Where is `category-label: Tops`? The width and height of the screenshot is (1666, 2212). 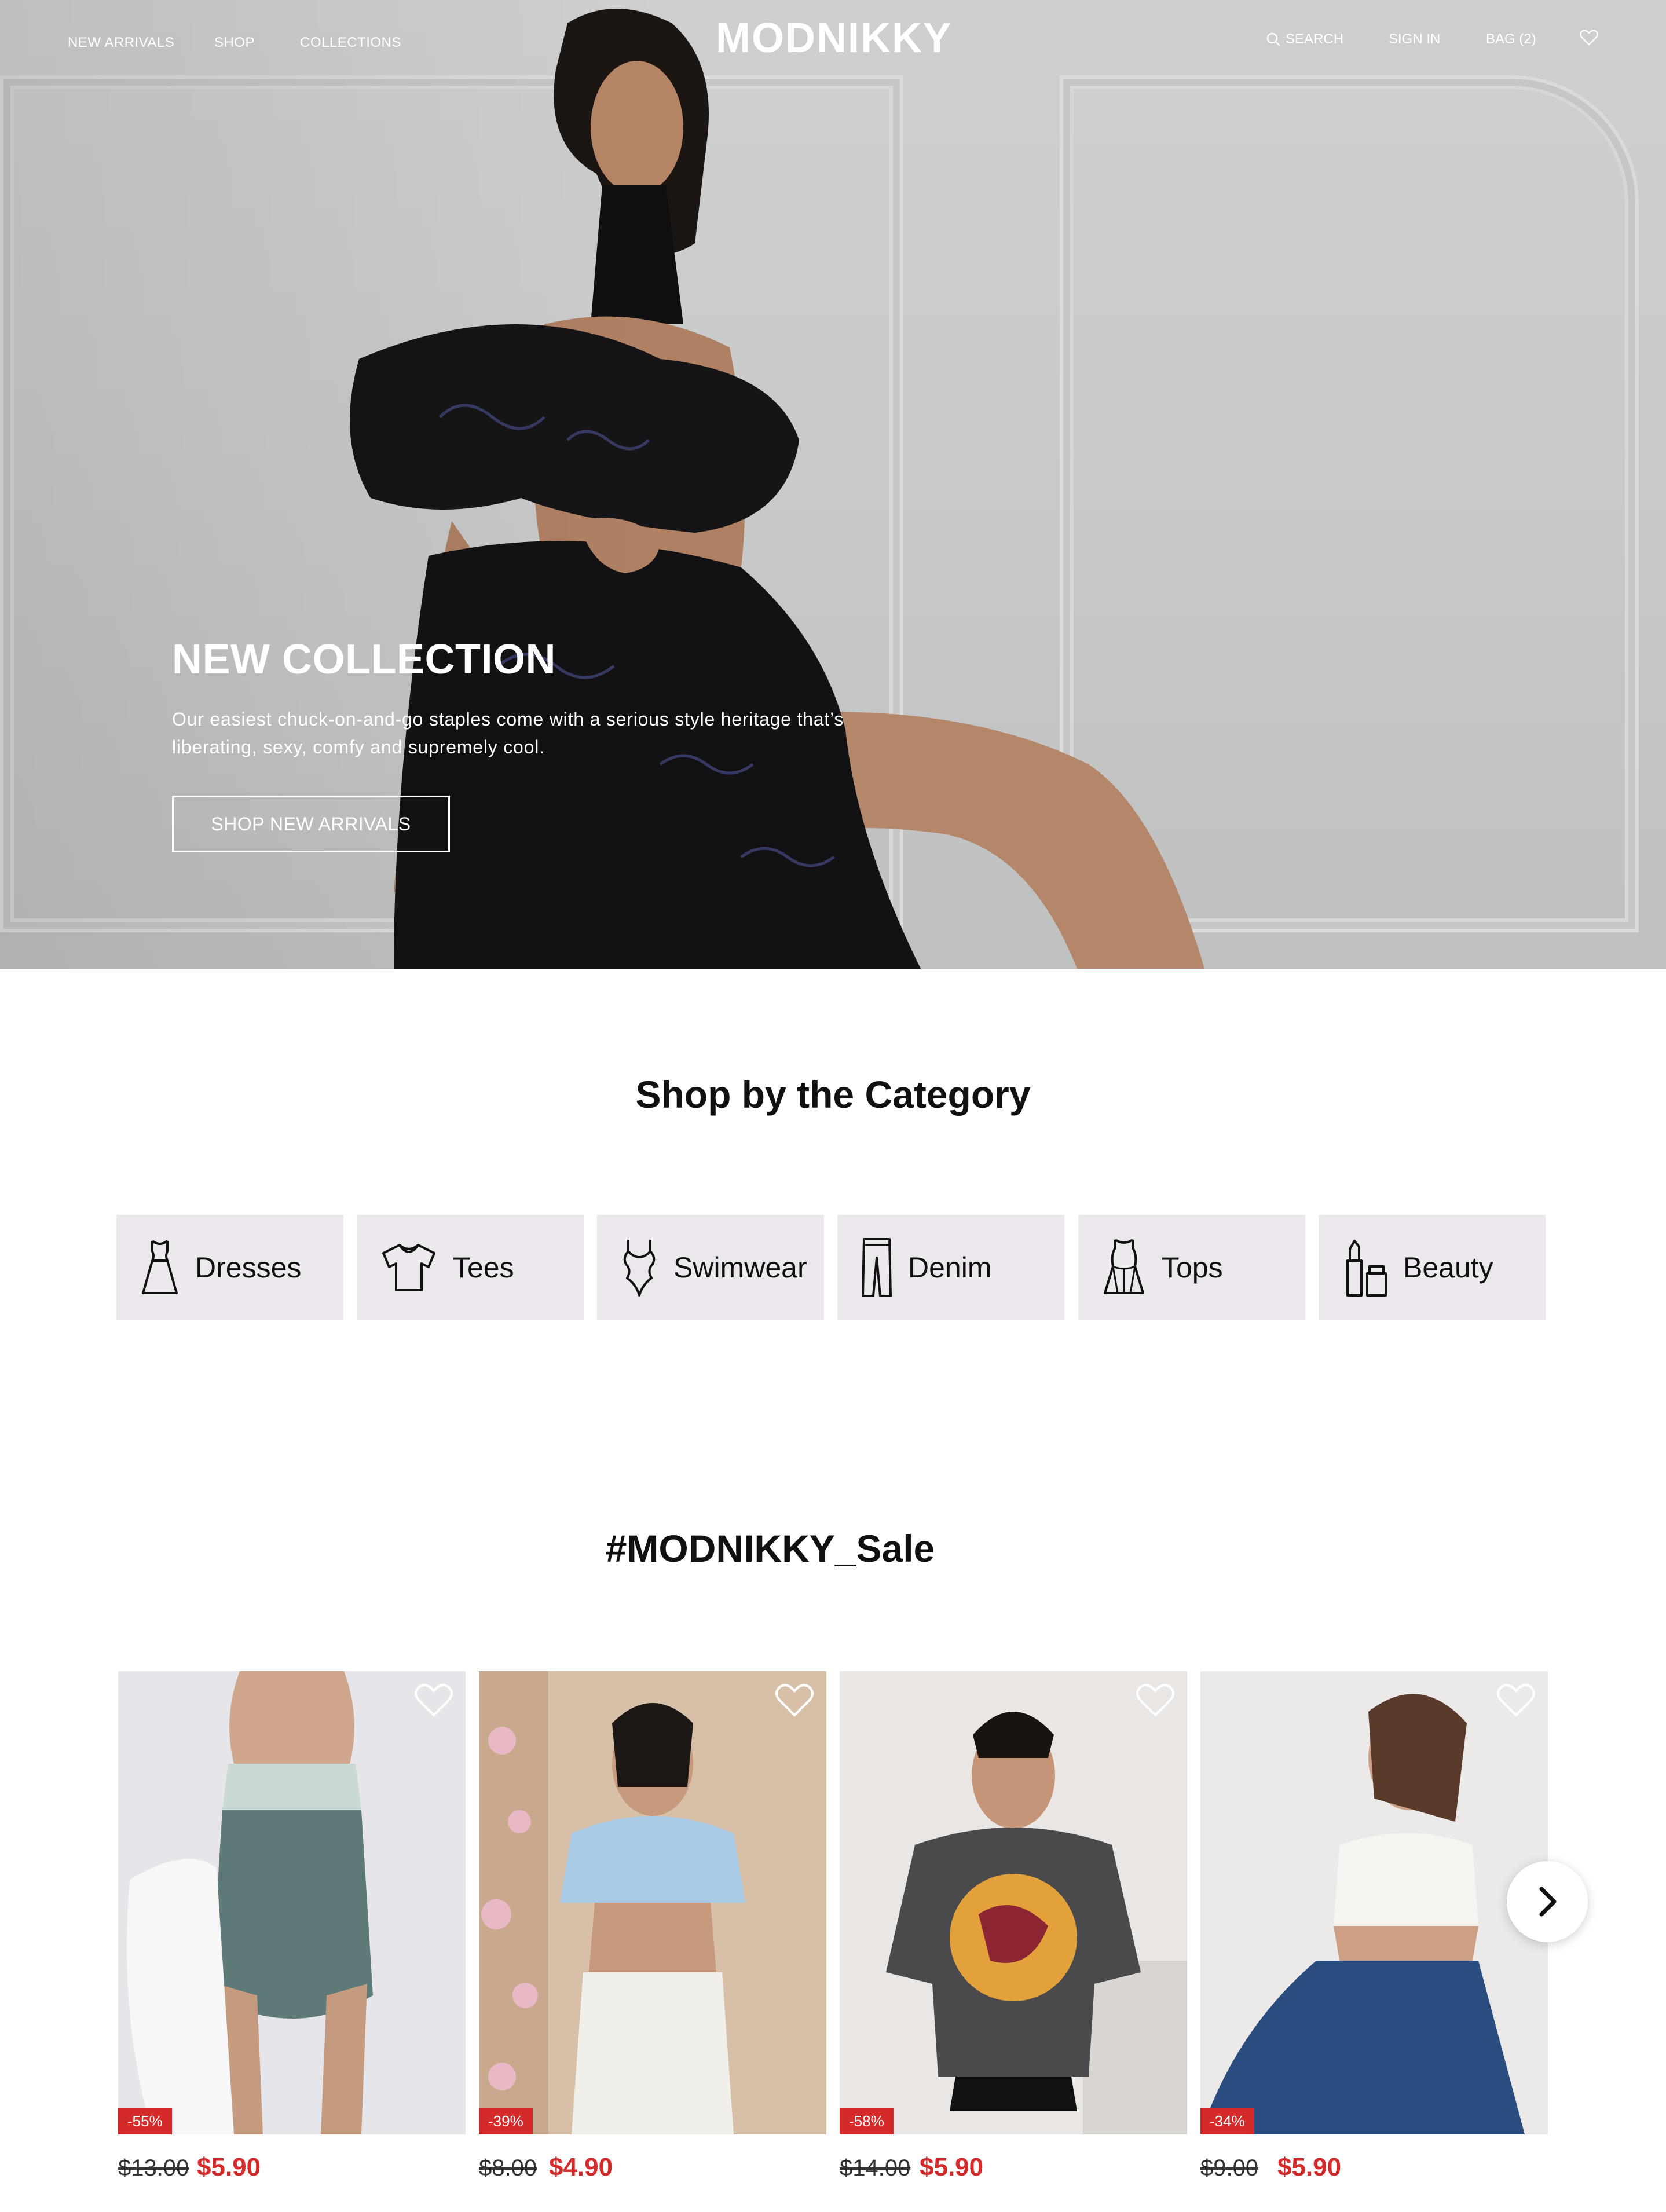
category-label: Tops is located at coordinates (1192, 1267).